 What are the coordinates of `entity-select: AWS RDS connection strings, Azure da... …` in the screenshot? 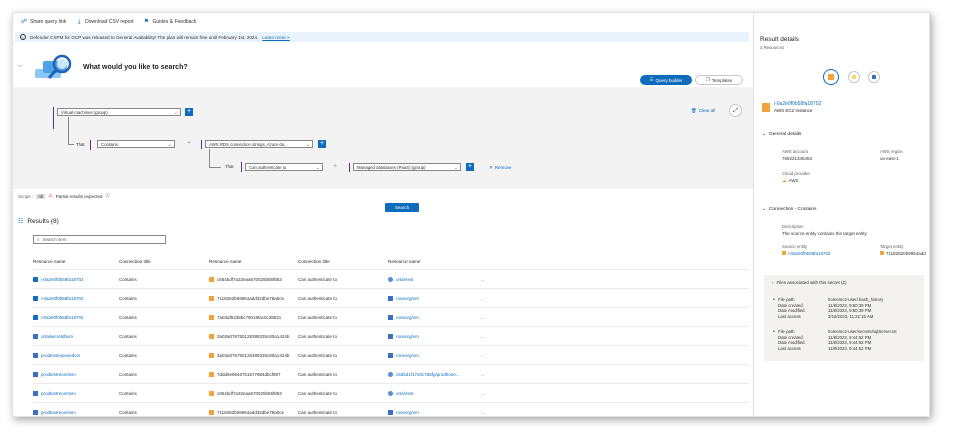 It's located at (259, 144).